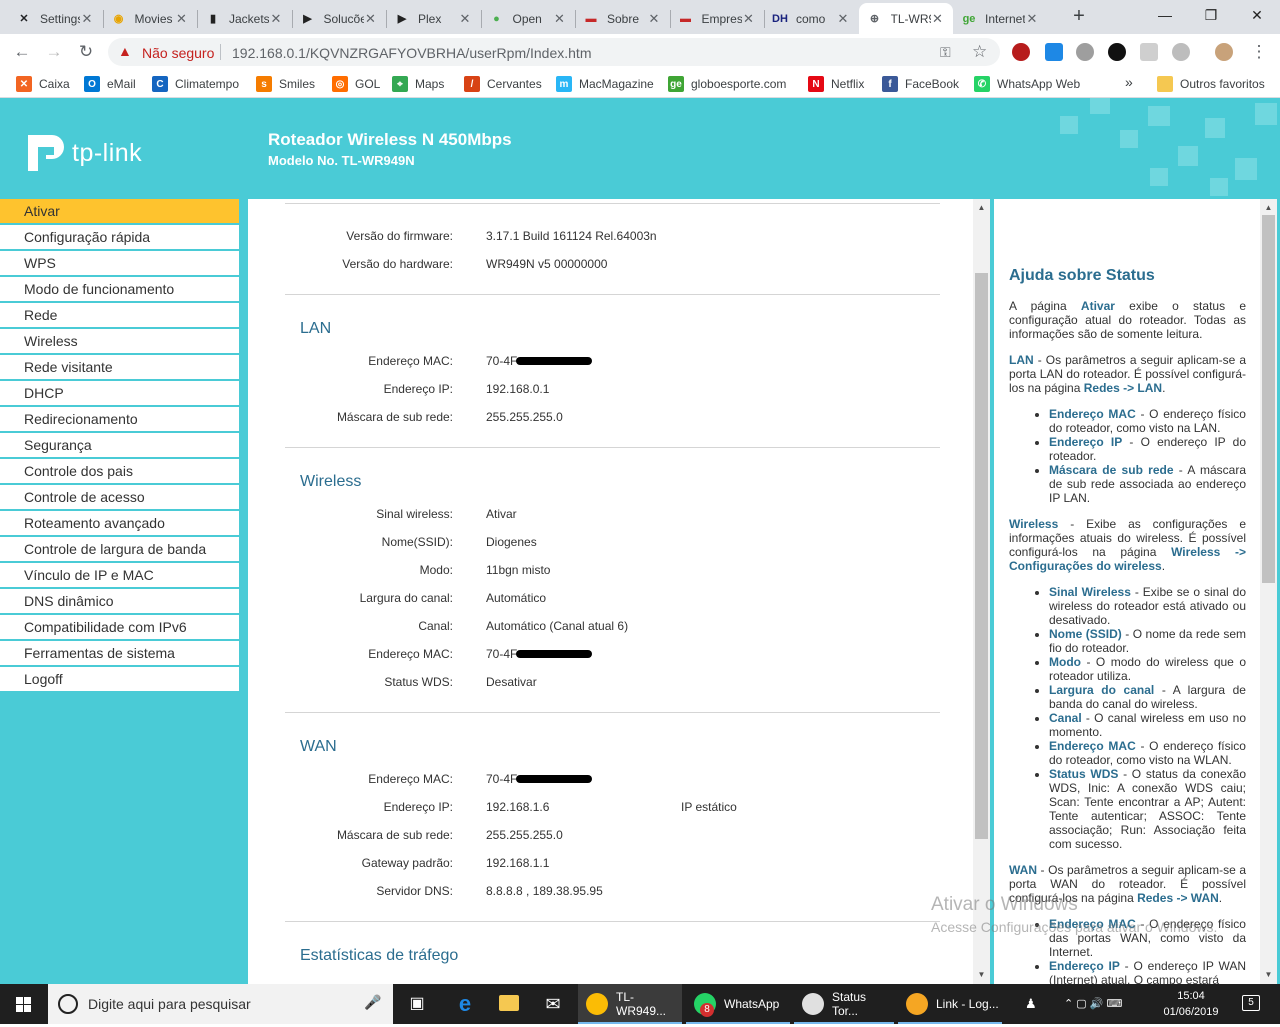 The width and height of the screenshot is (1280, 1027). Describe the element at coordinates (1000, 18) in the screenshot. I see `browser-tab: ge Internet ✕` at that location.